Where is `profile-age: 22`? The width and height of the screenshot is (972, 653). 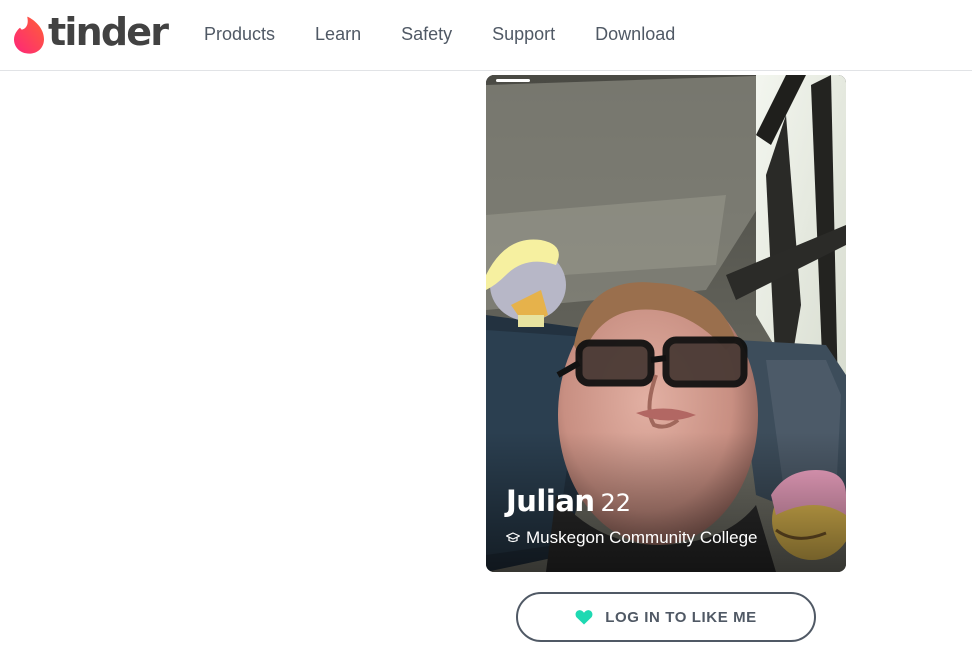
profile-age: 22 is located at coordinates (616, 503).